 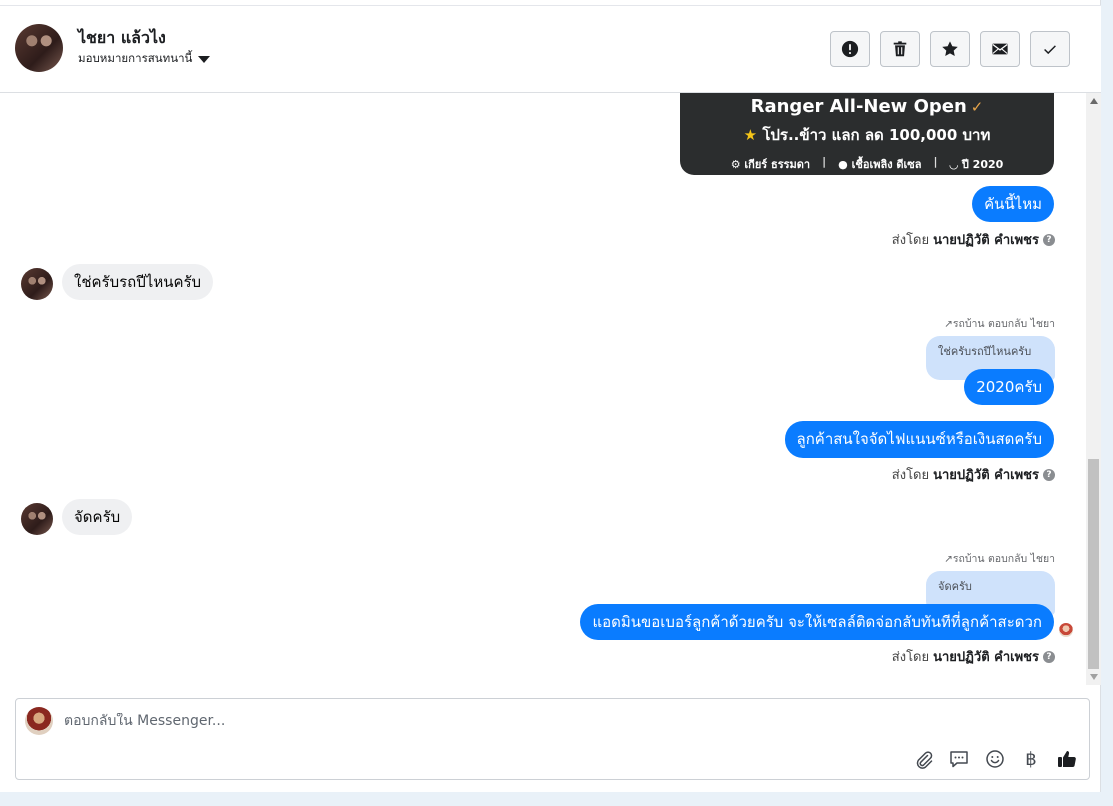 I want to click on assign-conversation-dropdown: มอบหมายการสนทนานี้, so click(x=144, y=59).